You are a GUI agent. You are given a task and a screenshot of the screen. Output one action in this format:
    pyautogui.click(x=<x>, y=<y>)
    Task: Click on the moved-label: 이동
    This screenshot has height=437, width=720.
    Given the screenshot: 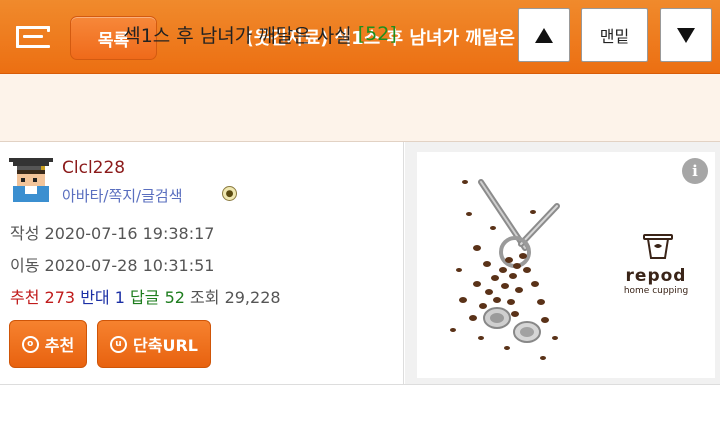 What is the action you would take?
    pyautogui.click(x=25, y=265)
    